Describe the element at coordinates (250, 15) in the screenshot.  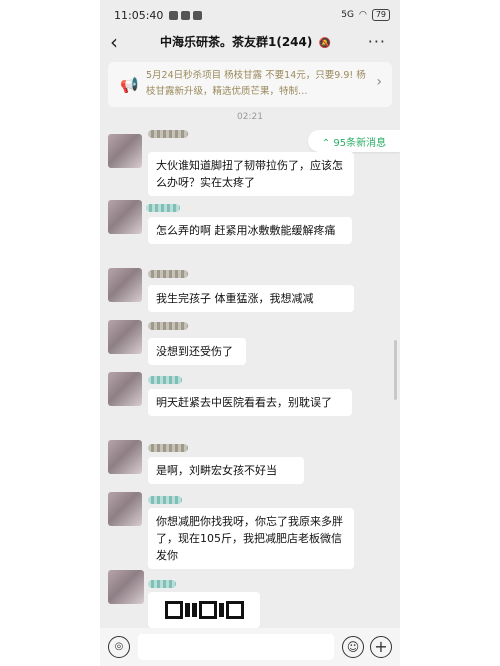
I see `status-bar: 11:05:40 5G ◠ 79` at that location.